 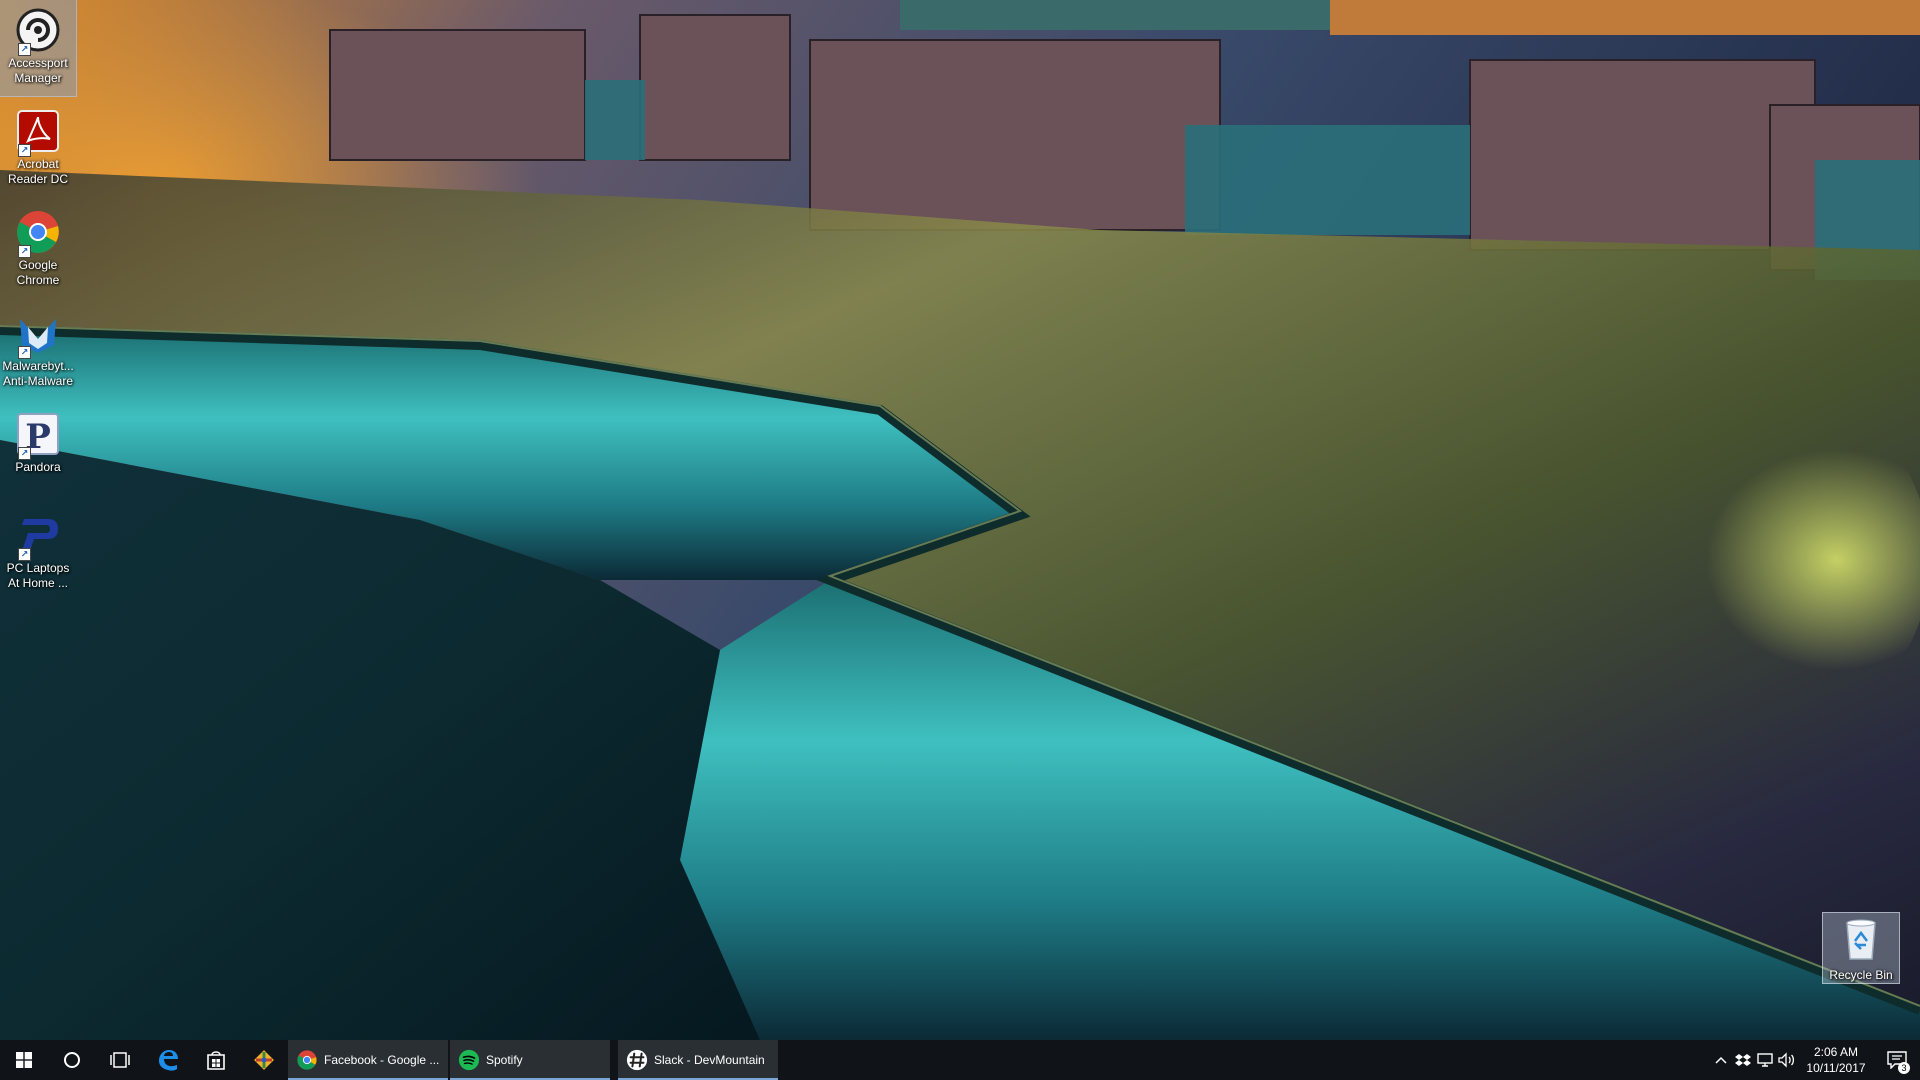 What do you see at coordinates (38, 272) in the screenshot?
I see `desktop-icon-label: Google Chrome` at bounding box center [38, 272].